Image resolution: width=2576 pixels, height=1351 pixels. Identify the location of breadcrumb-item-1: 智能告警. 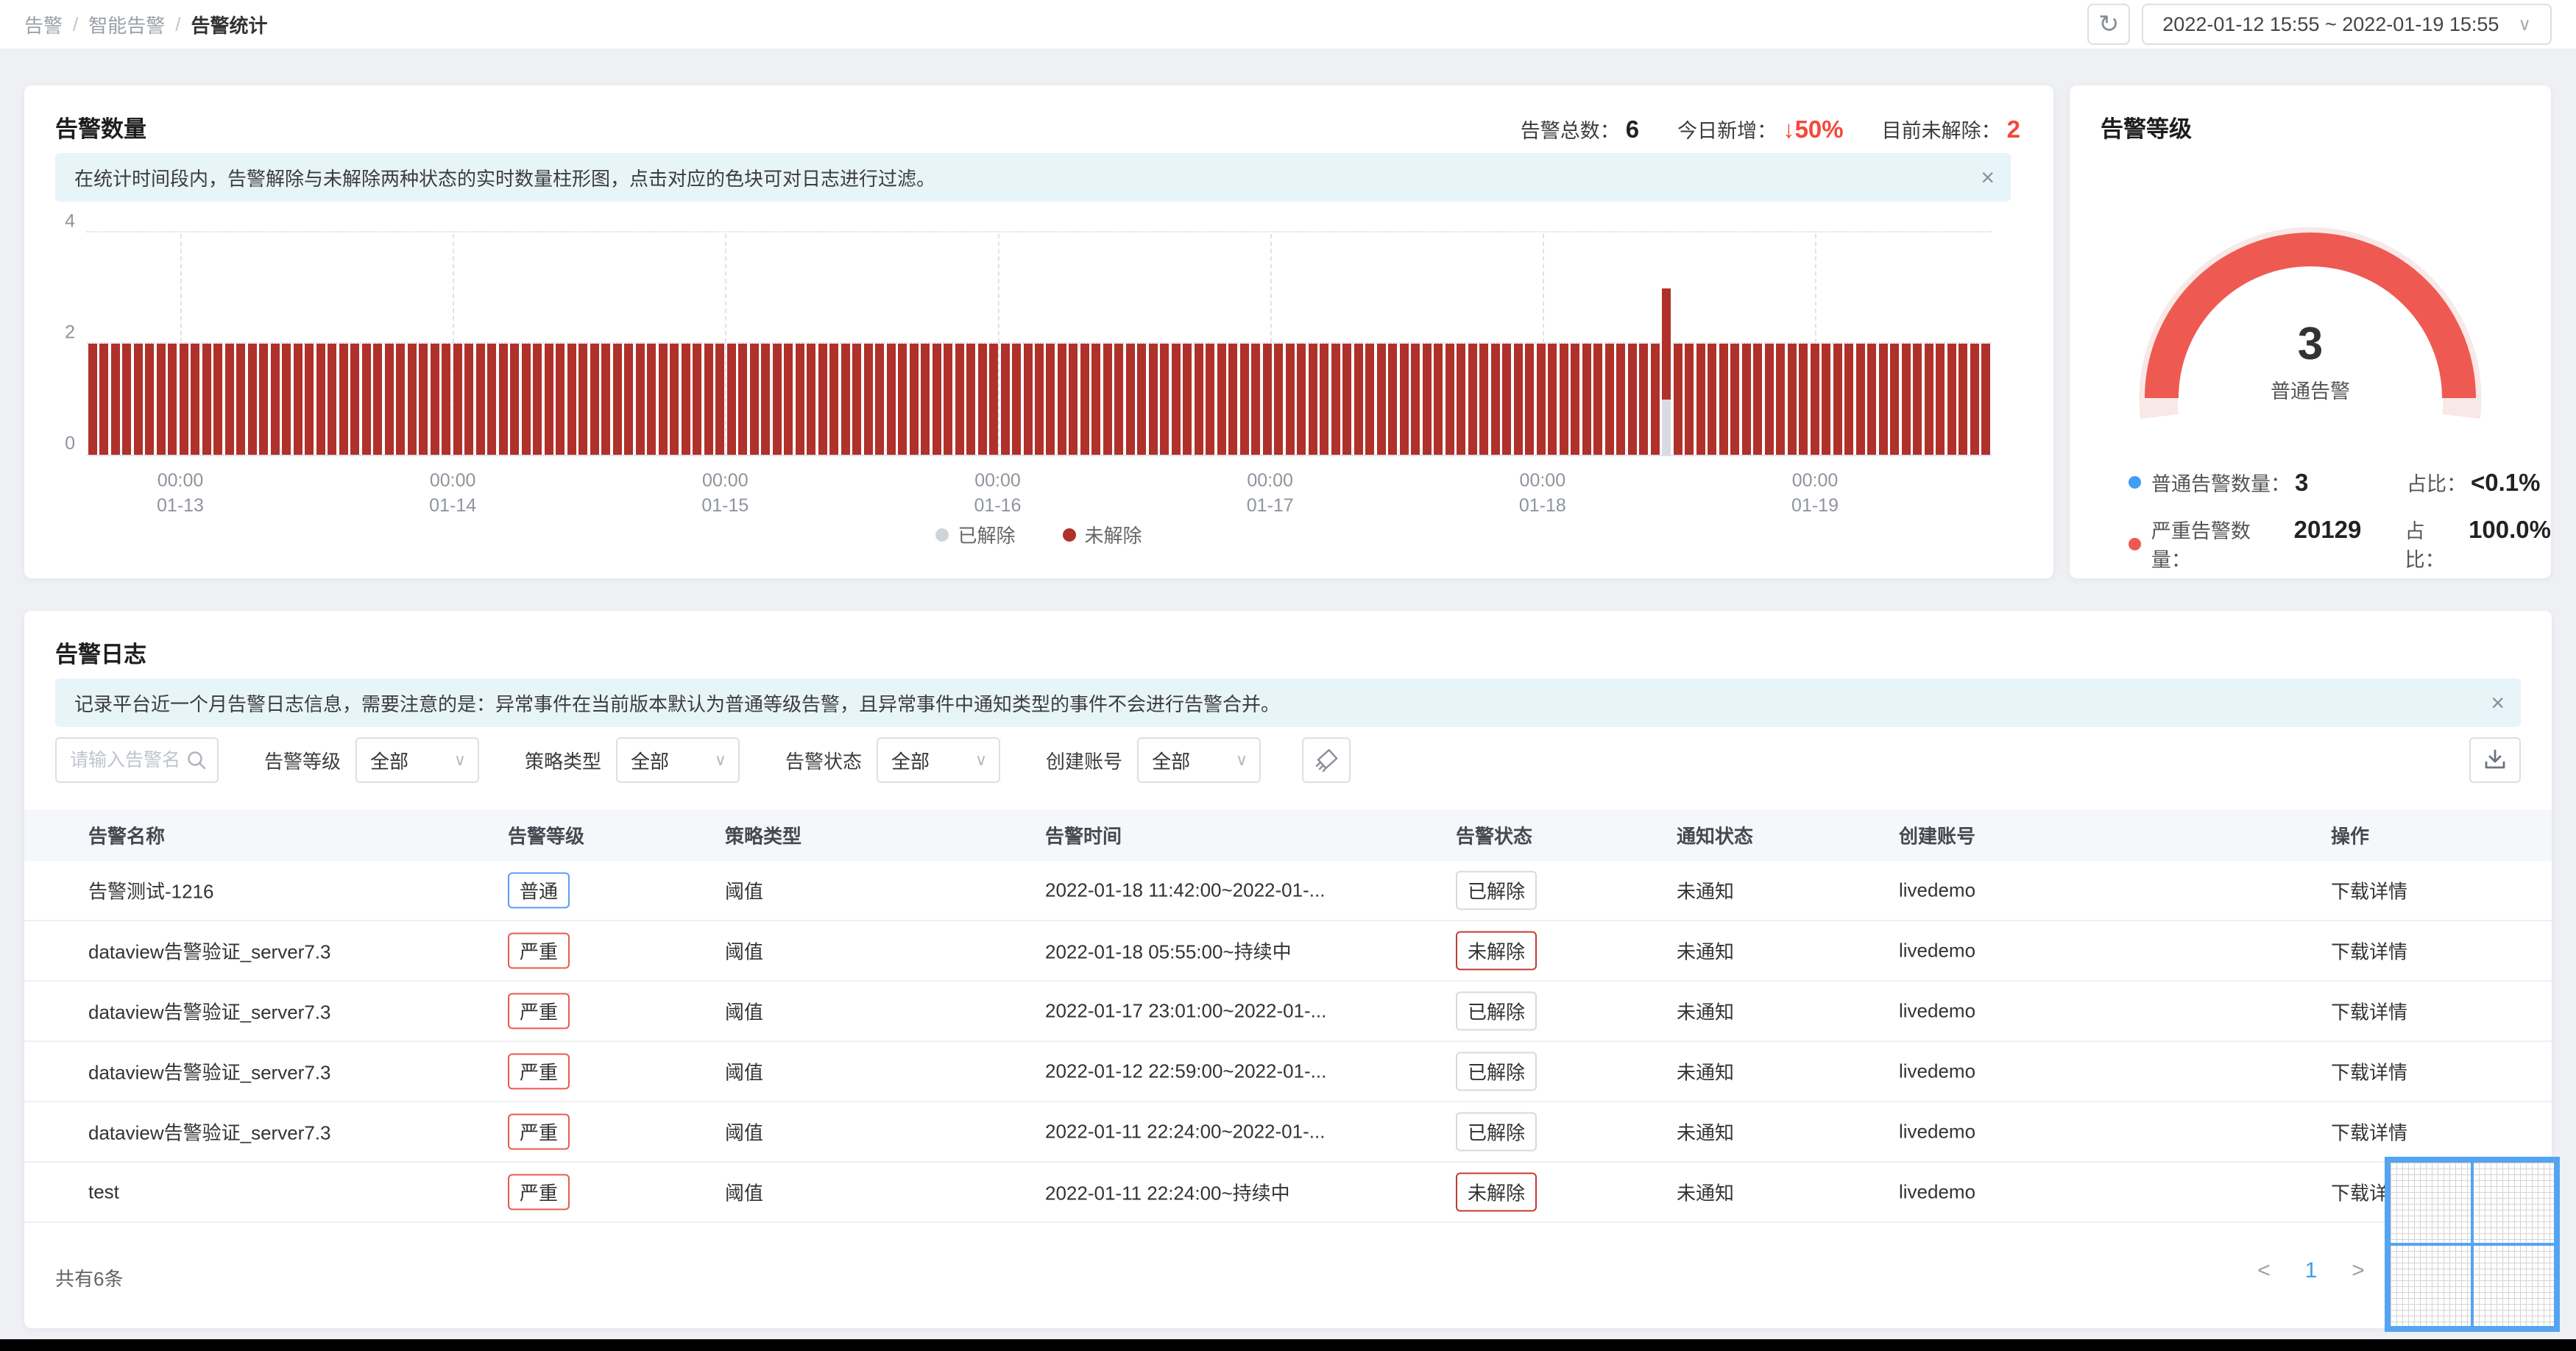
(126, 25).